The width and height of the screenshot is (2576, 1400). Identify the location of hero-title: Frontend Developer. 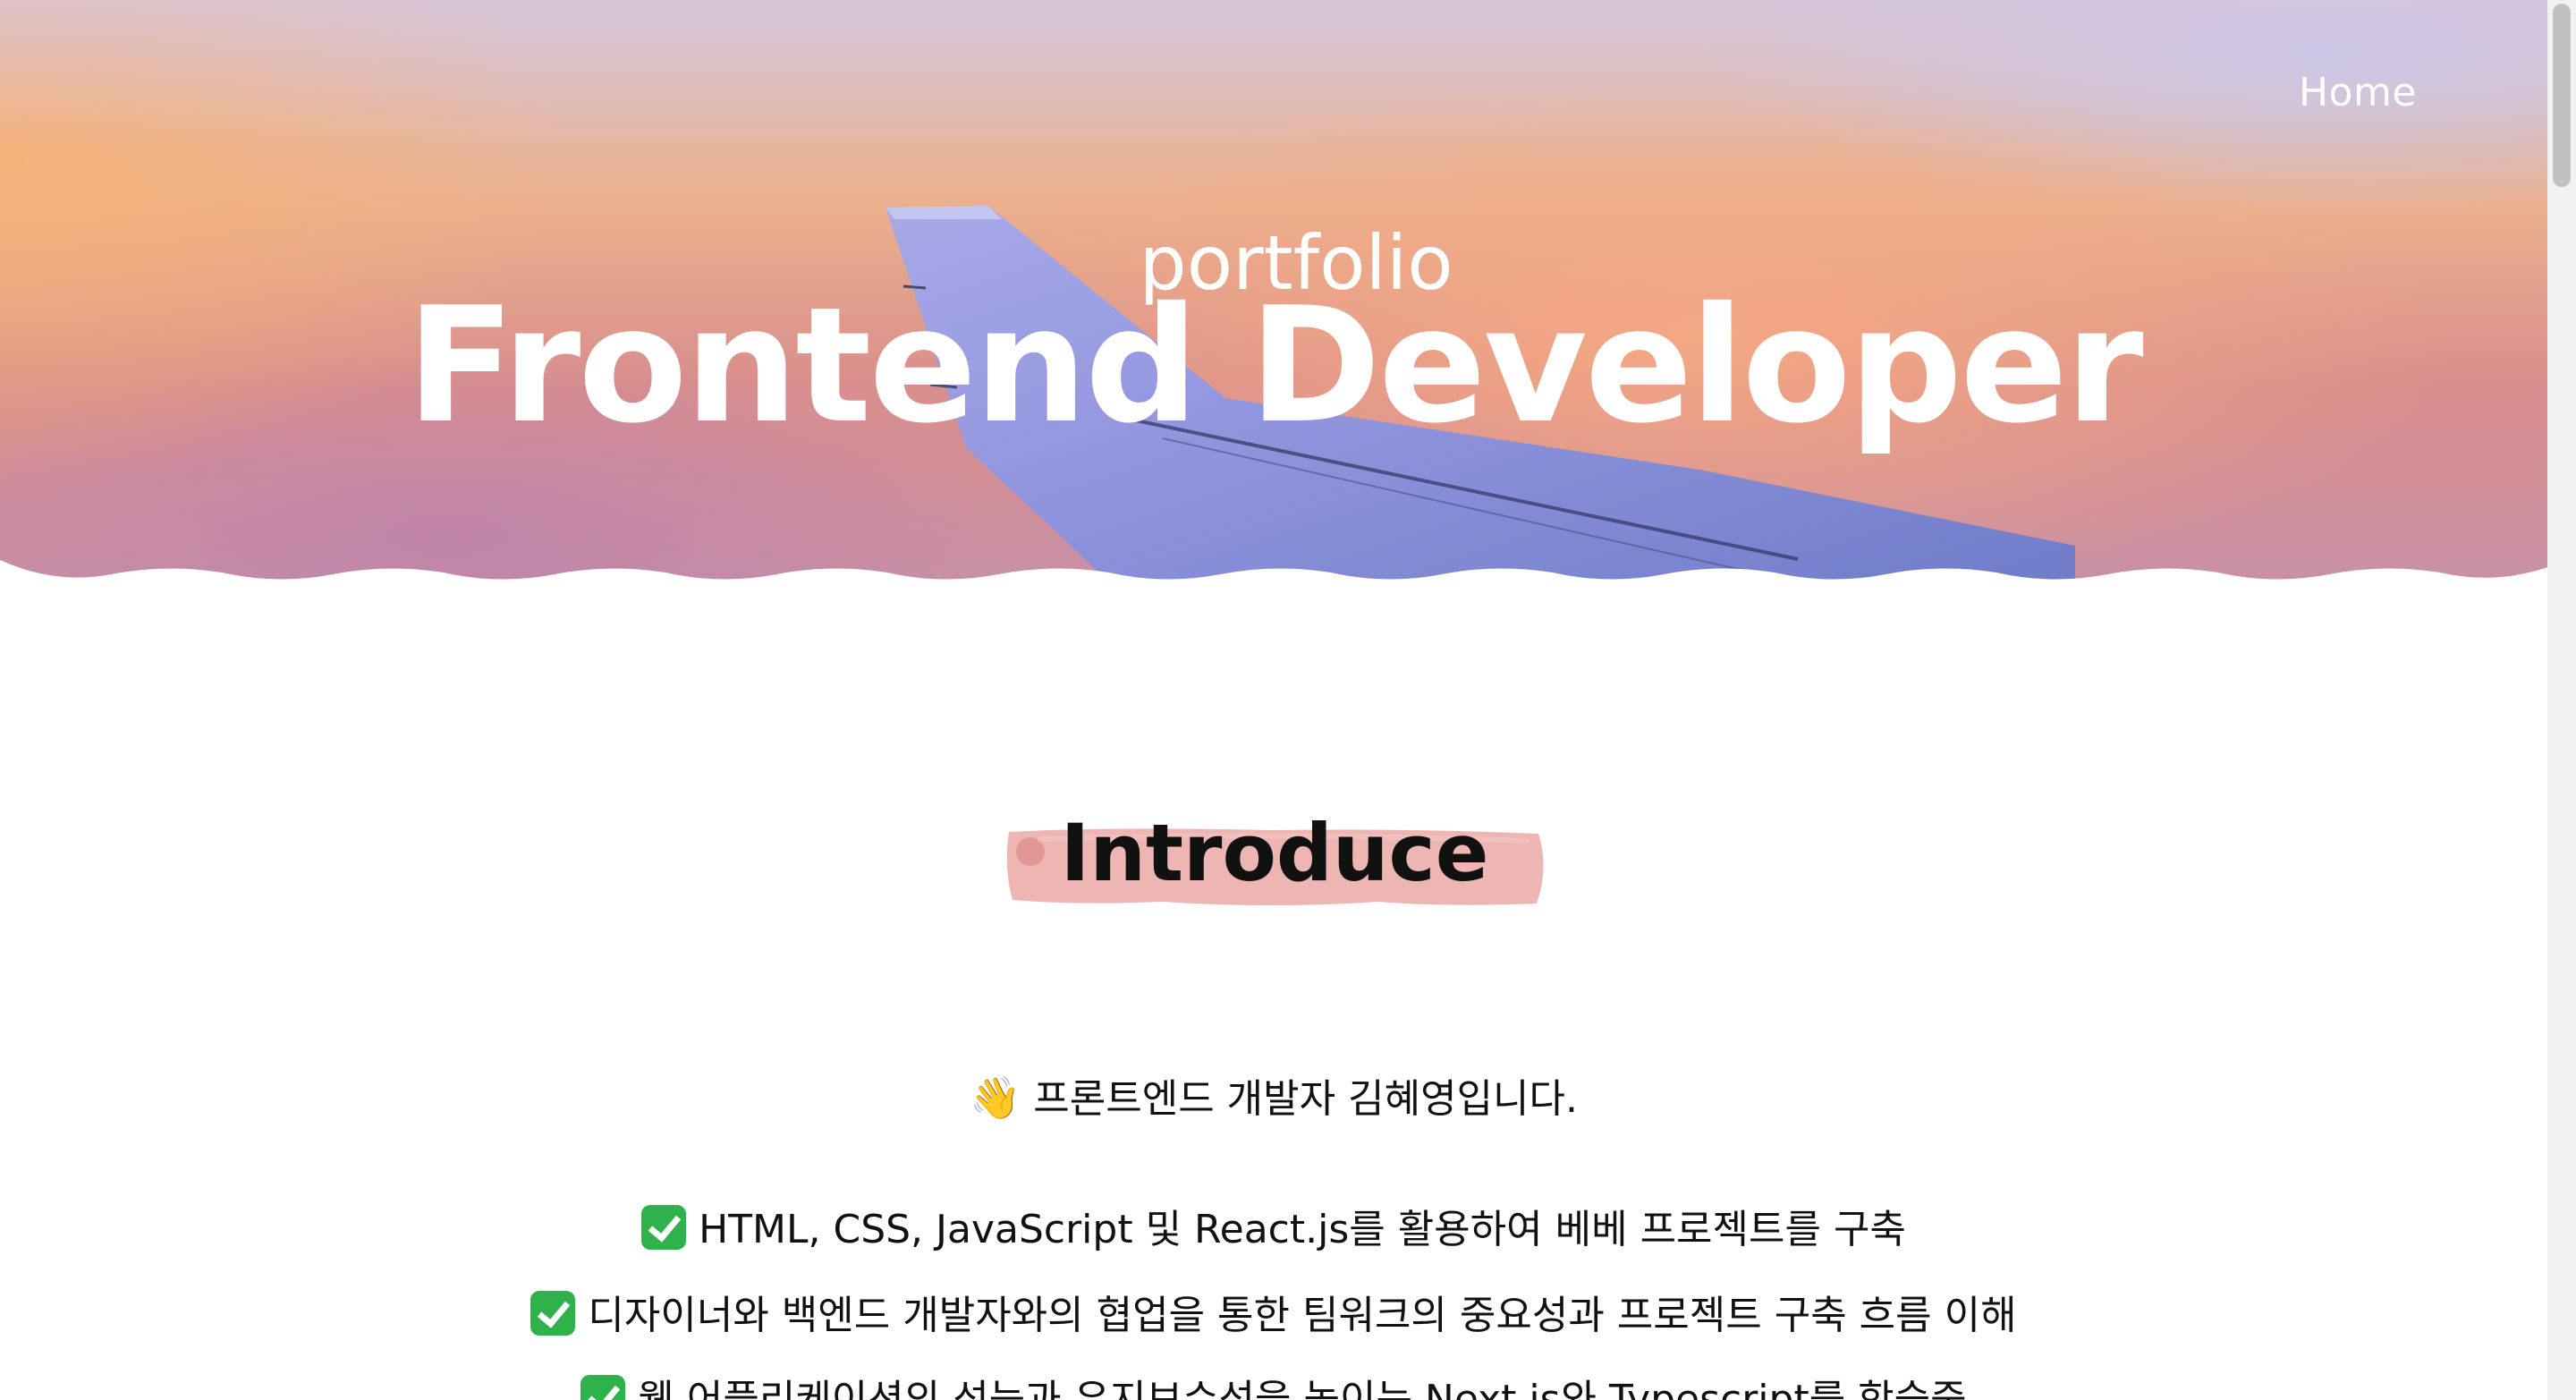
(1274, 365).